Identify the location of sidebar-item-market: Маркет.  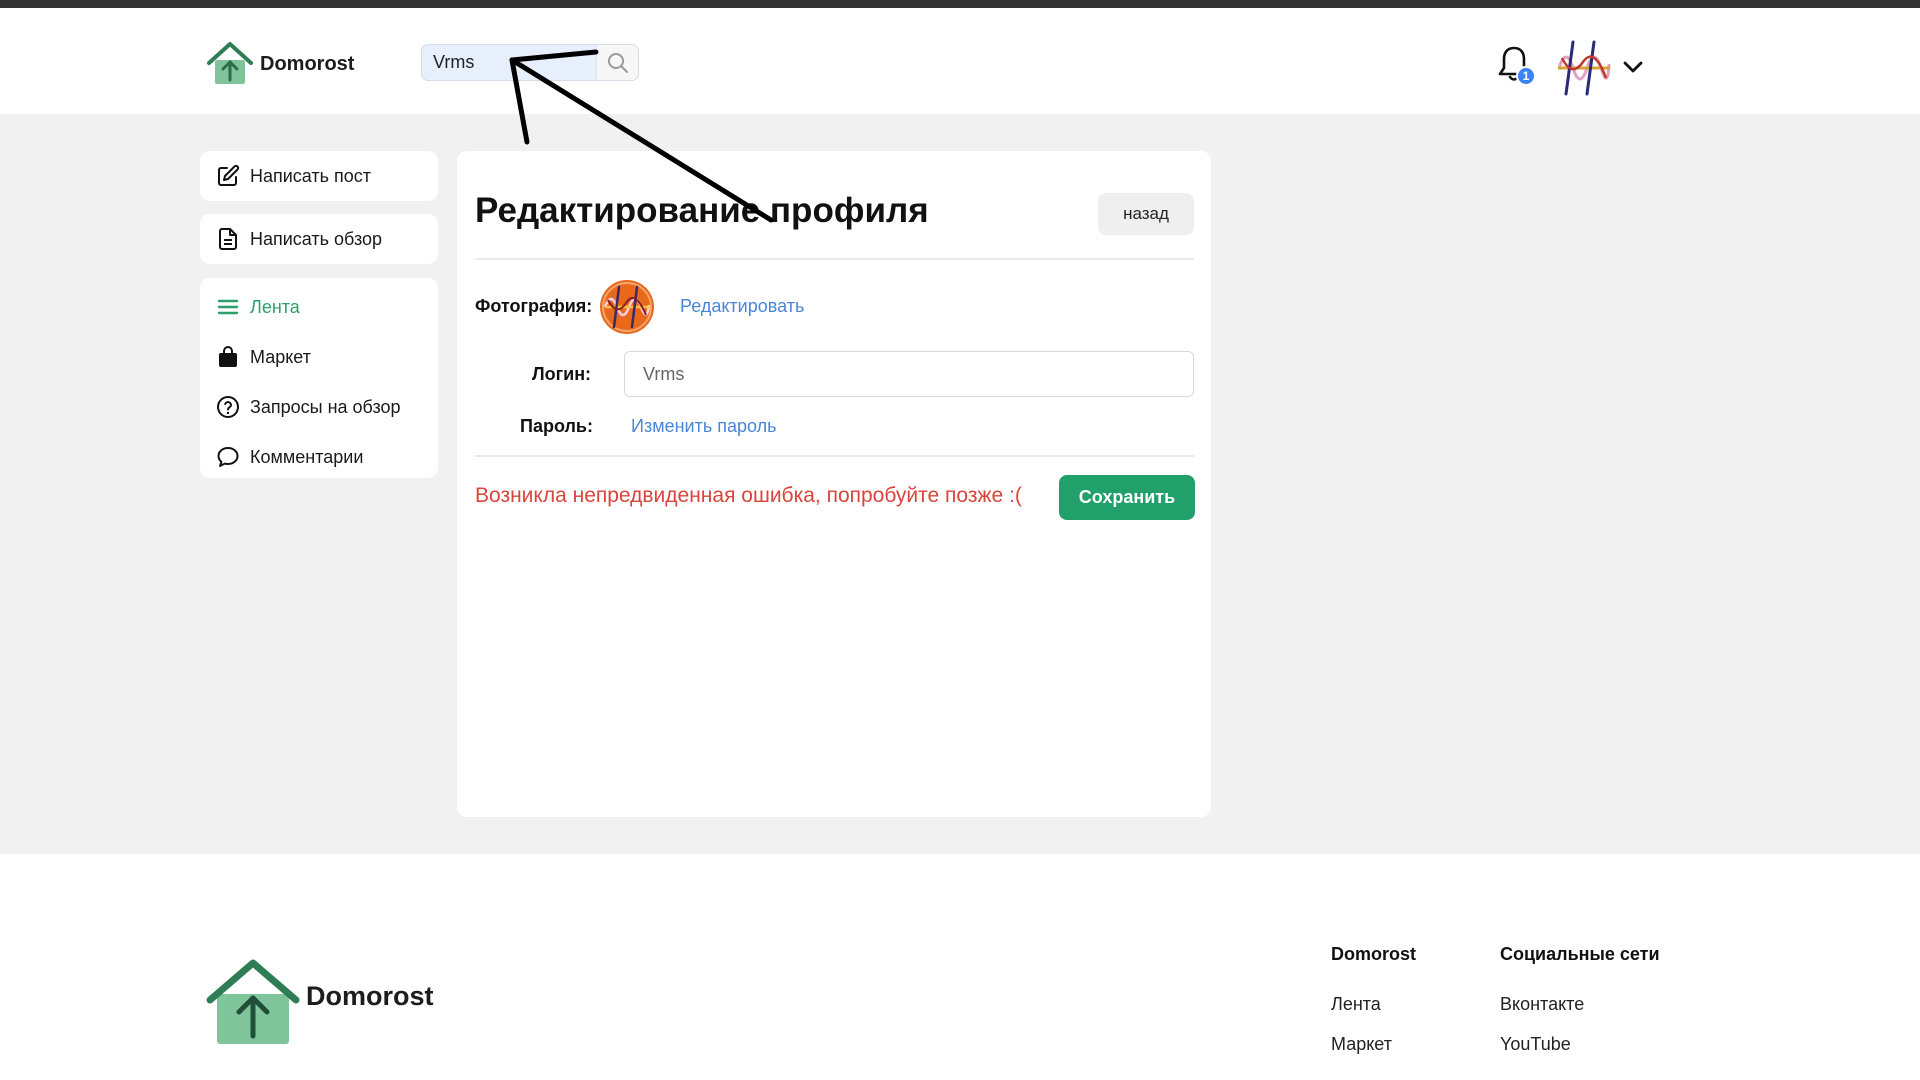
(319, 357).